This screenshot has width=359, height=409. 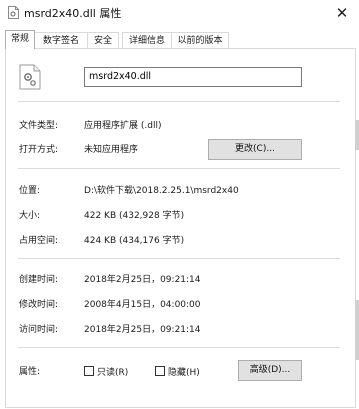 What do you see at coordinates (193, 77) in the screenshot?
I see `file-name-field: msrd2x40.dll` at bounding box center [193, 77].